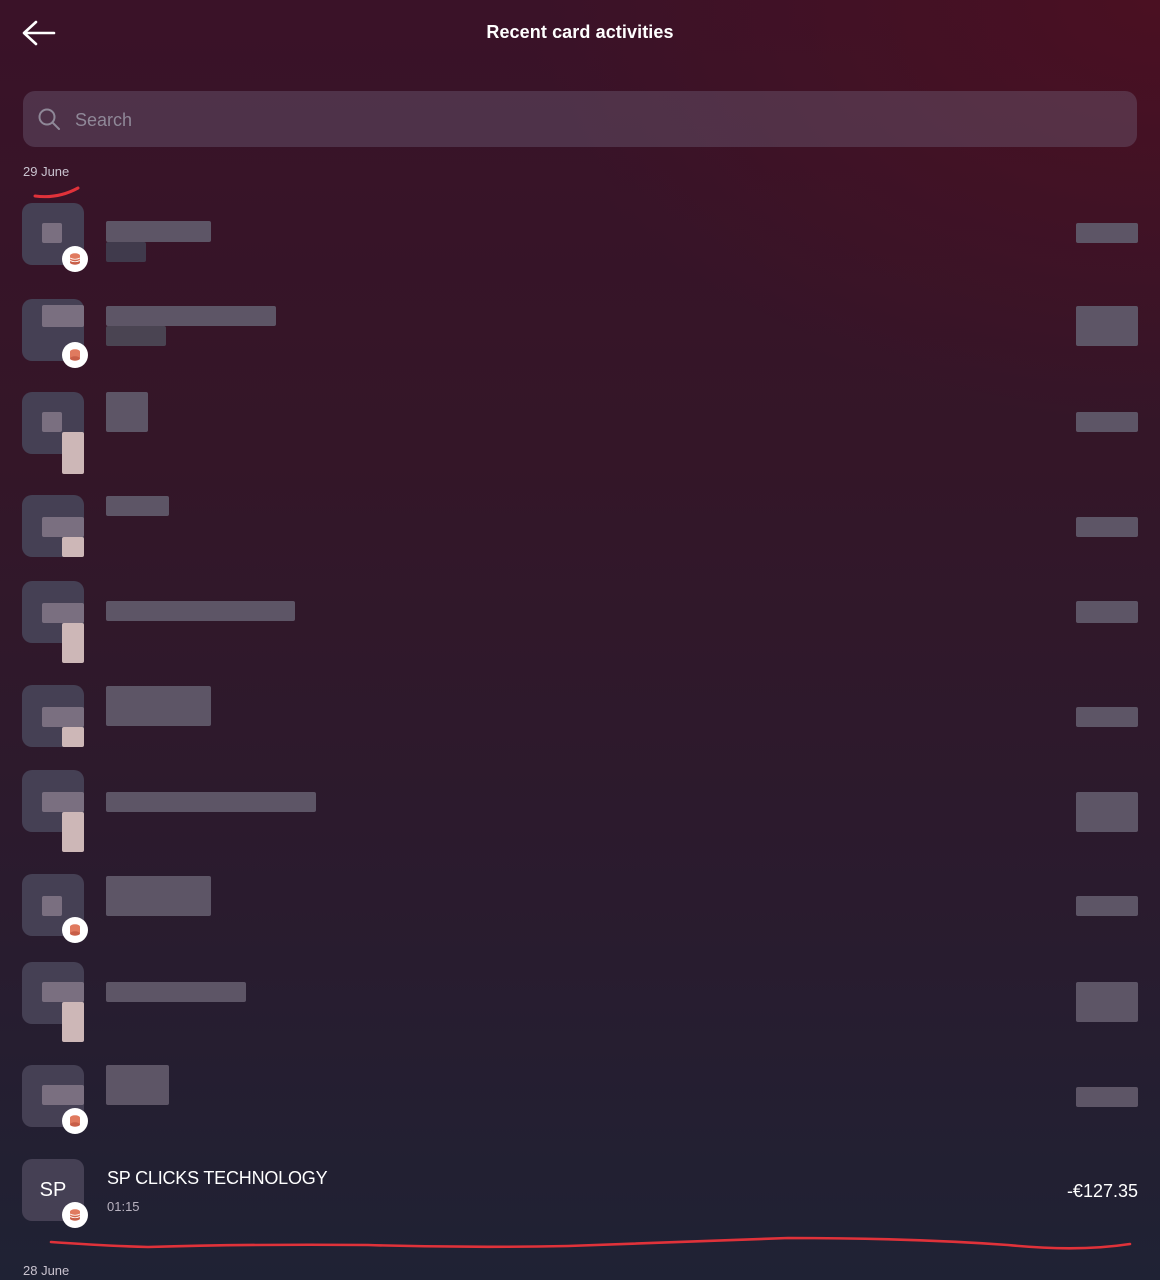 The width and height of the screenshot is (1160, 1280). What do you see at coordinates (217, 1178) in the screenshot?
I see `merchant-name: SP CLICKS TECHNOLOGY` at bounding box center [217, 1178].